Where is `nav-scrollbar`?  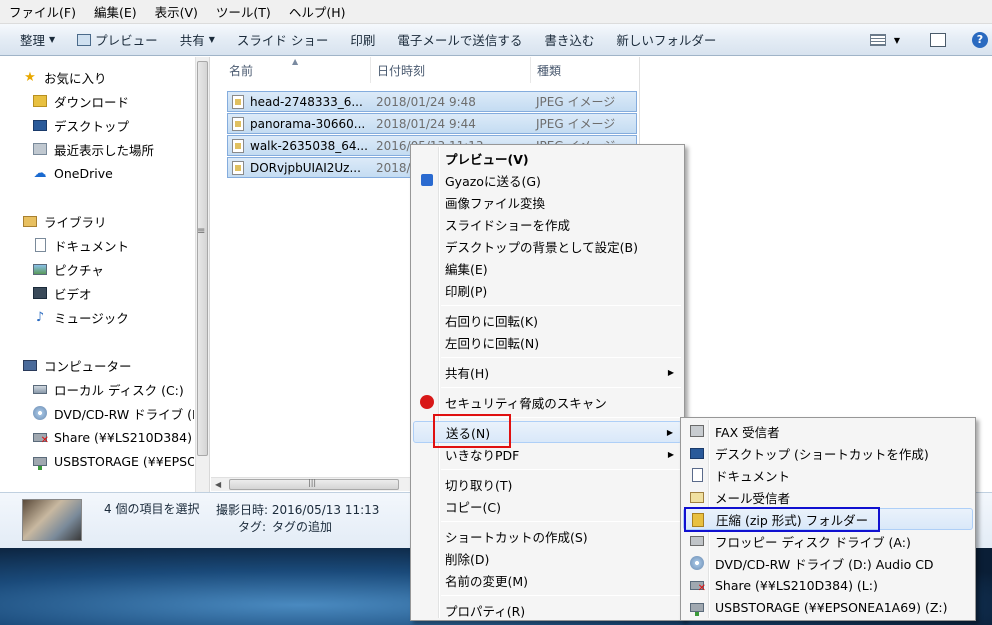 nav-scrollbar is located at coordinates (202, 274).